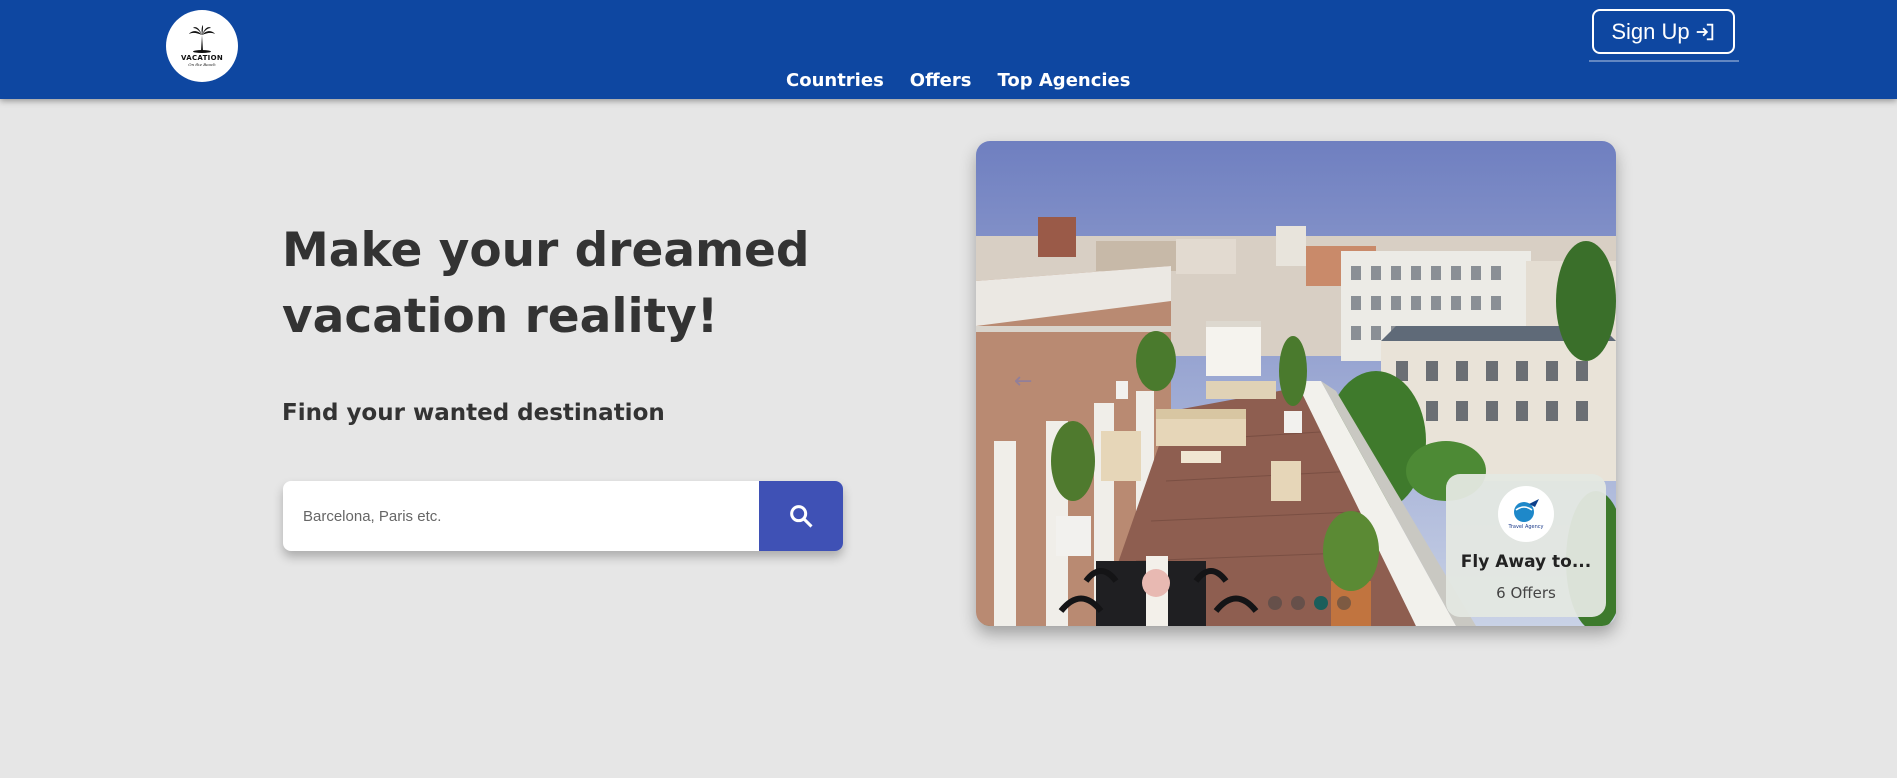 The width and height of the screenshot is (1897, 778). What do you see at coordinates (546, 283) in the screenshot?
I see `hero-headline: Make your dreamed vacation reality!` at bounding box center [546, 283].